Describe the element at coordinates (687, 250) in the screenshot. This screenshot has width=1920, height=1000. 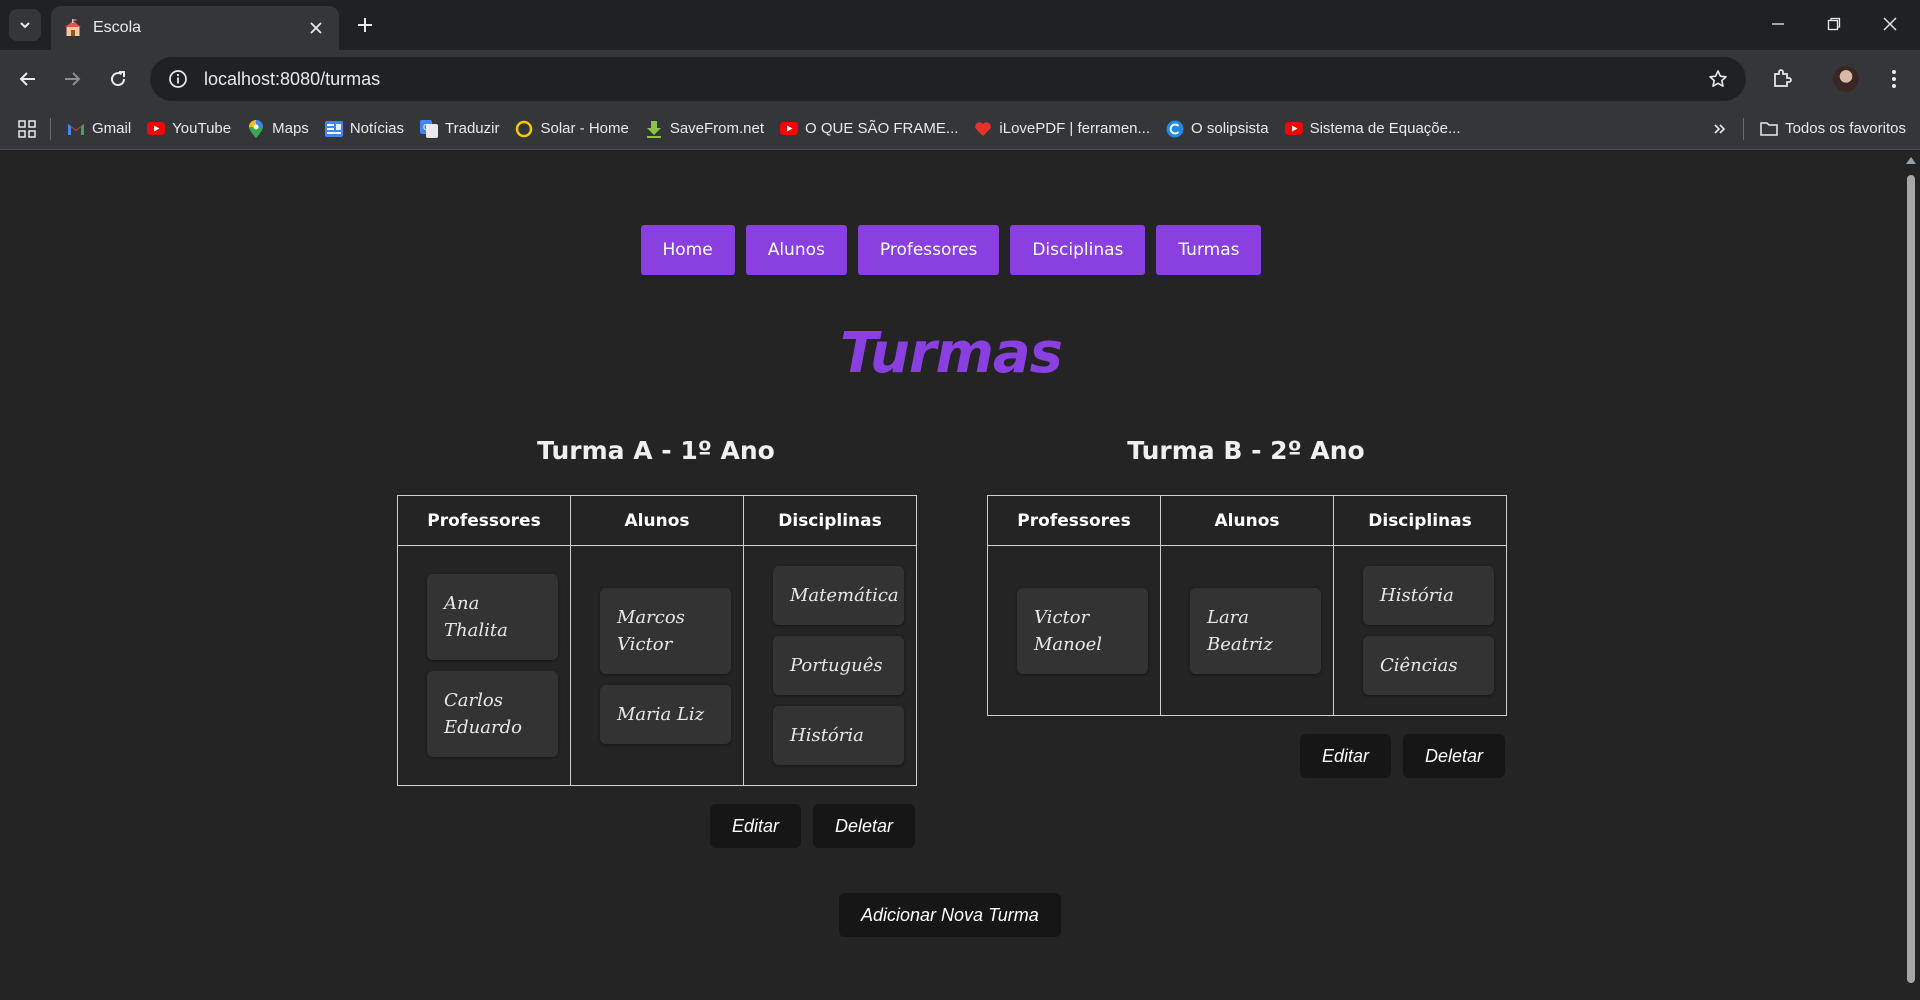
I see `nav-home: Home` at that location.